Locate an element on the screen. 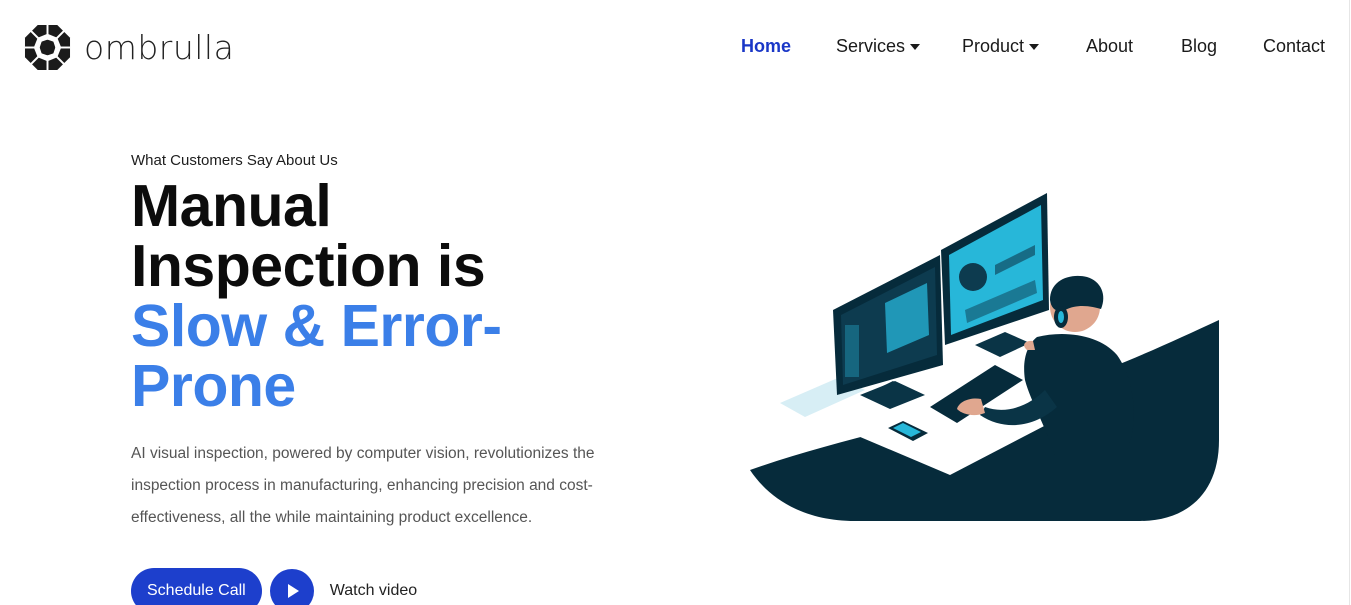  watch-video-link: Watch video is located at coordinates (373, 591).